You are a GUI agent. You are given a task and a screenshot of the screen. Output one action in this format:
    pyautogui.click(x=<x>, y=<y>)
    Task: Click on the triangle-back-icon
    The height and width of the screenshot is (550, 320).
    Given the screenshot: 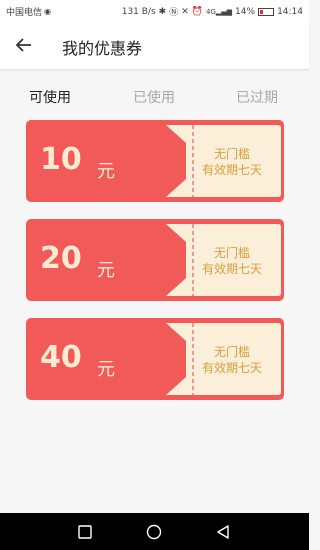 What is the action you would take?
    pyautogui.click(x=223, y=532)
    